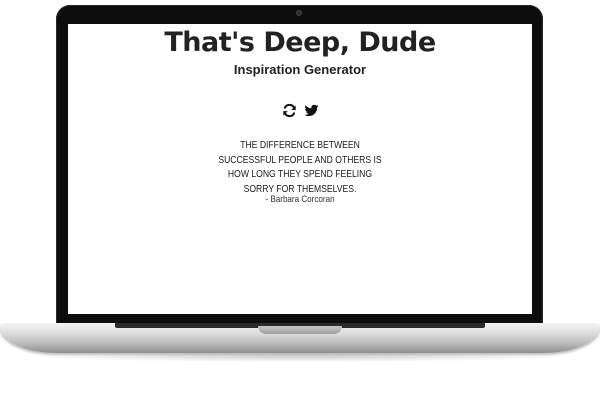 The image size is (600, 415). What do you see at coordinates (300, 69) in the screenshot?
I see `page-subtitle: Inspiration Generator` at bounding box center [300, 69].